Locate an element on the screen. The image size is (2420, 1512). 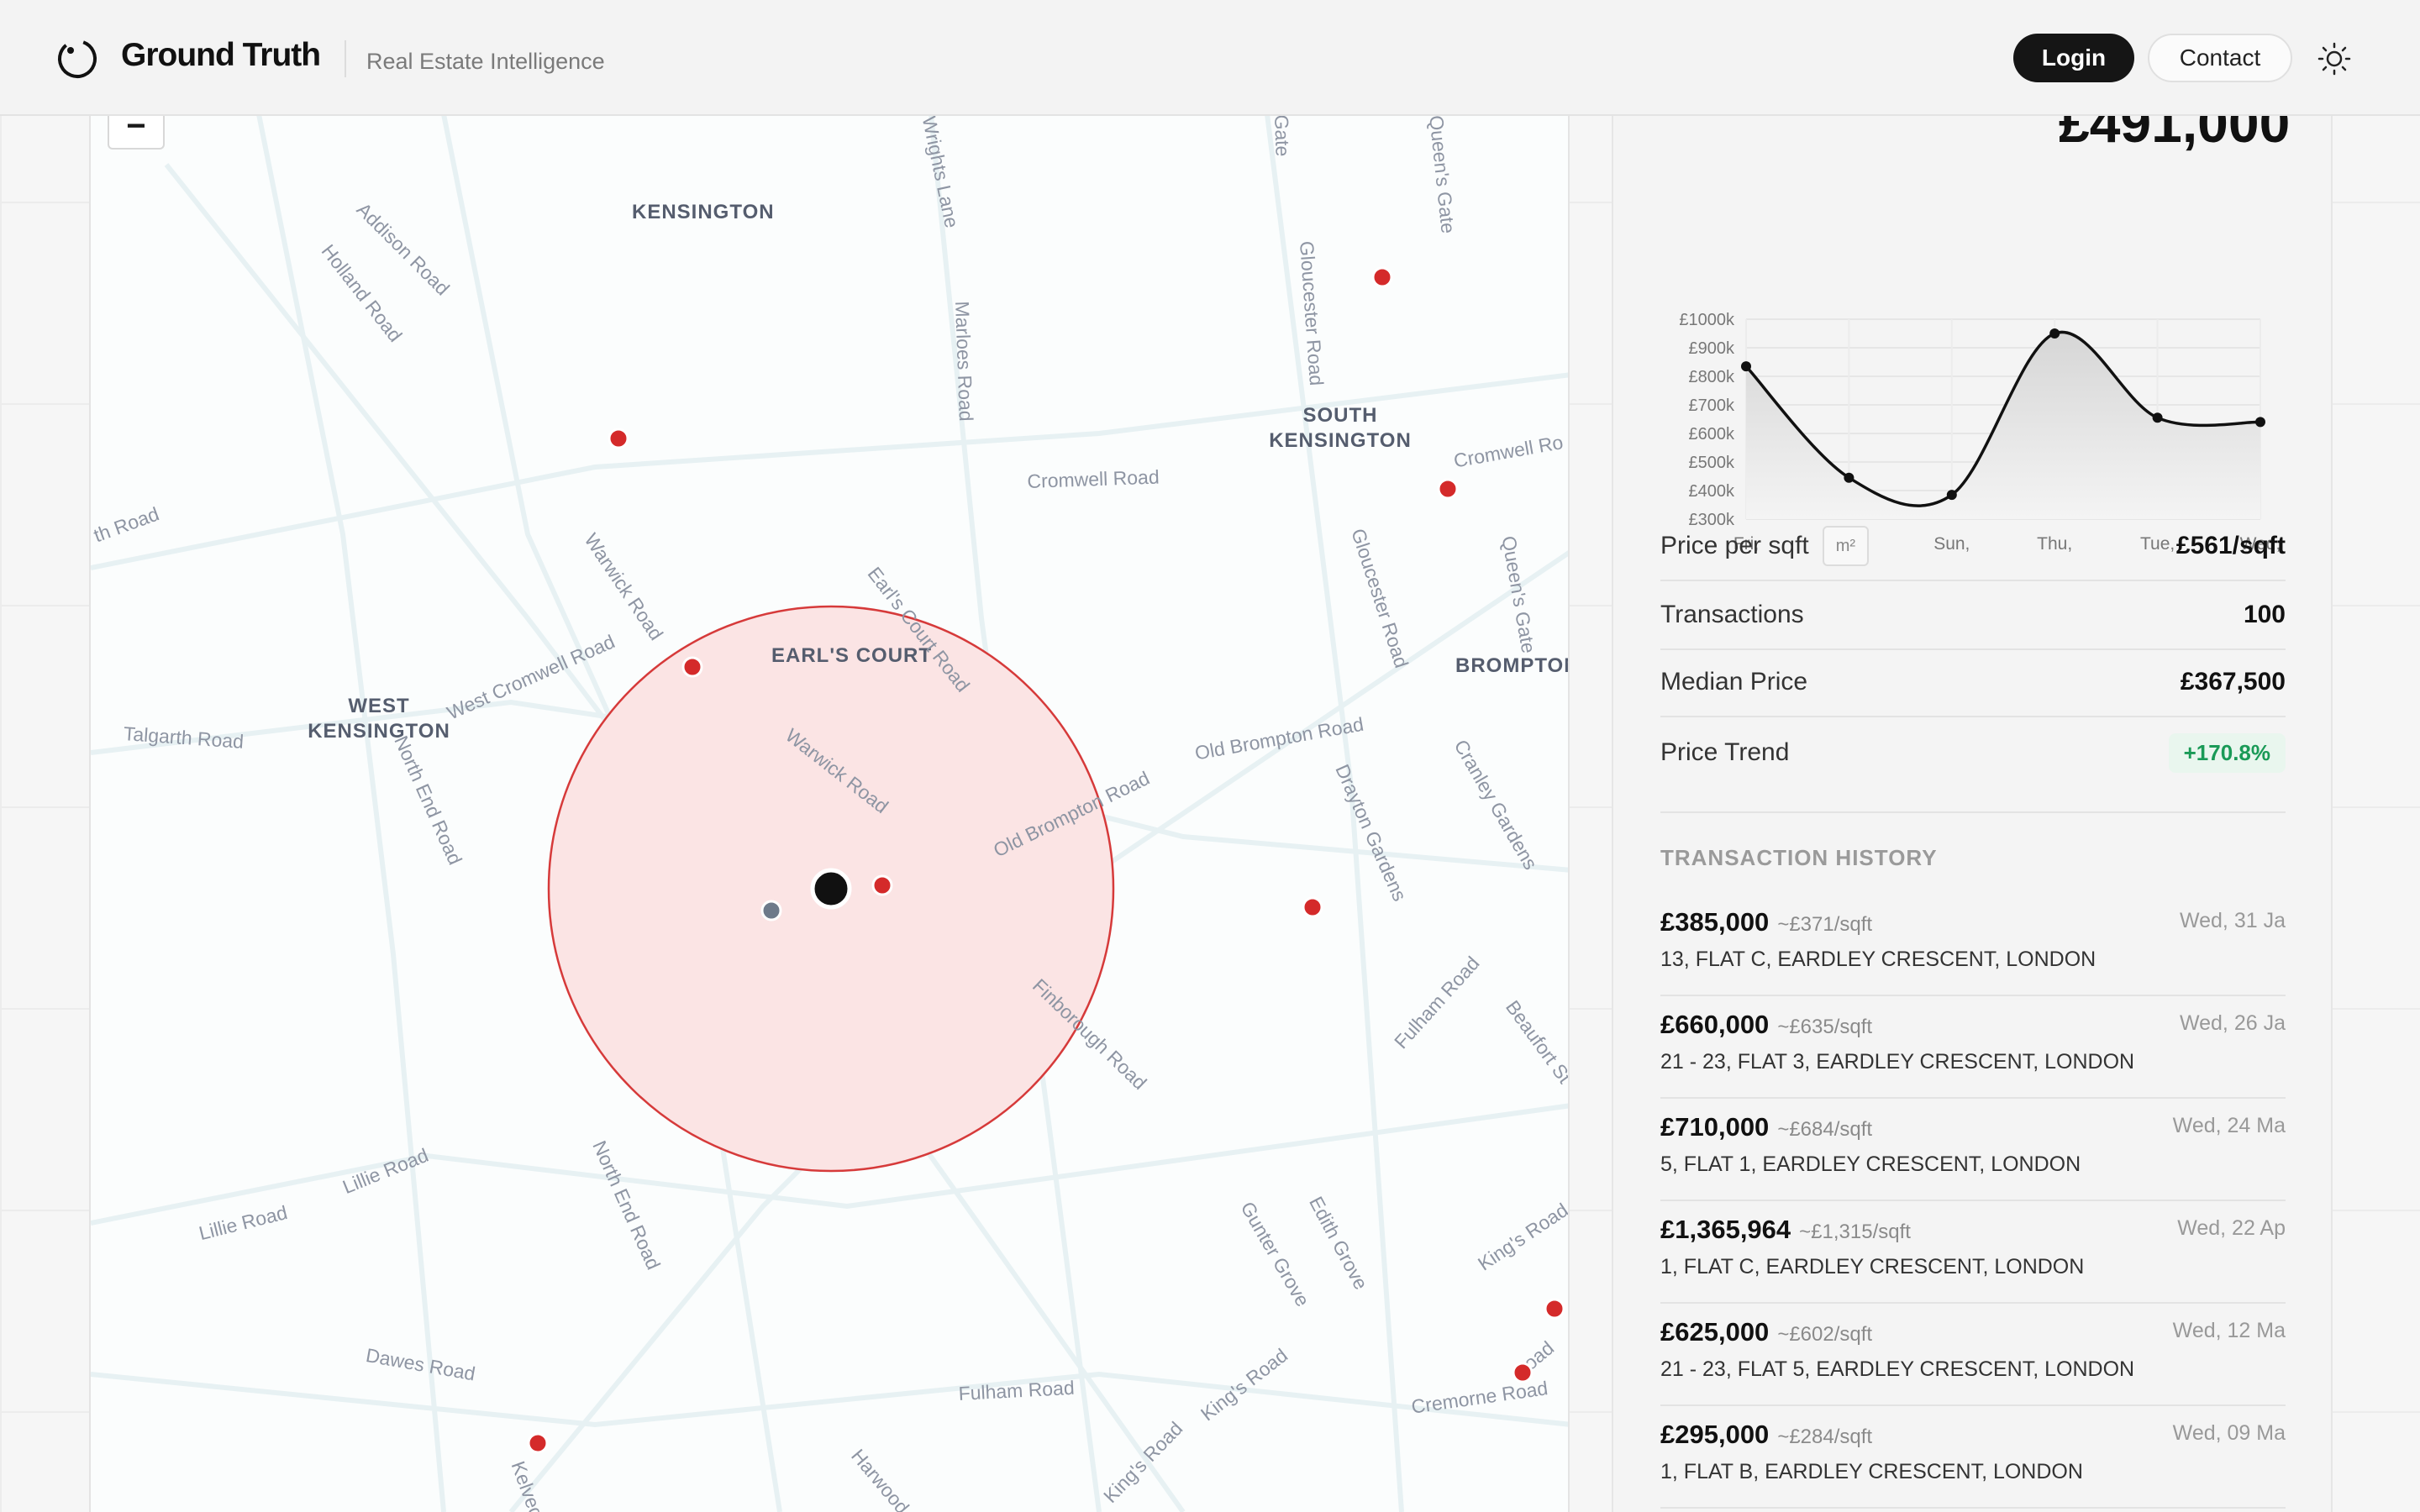
unit-toggle-button: m² is located at coordinates (1846, 546).